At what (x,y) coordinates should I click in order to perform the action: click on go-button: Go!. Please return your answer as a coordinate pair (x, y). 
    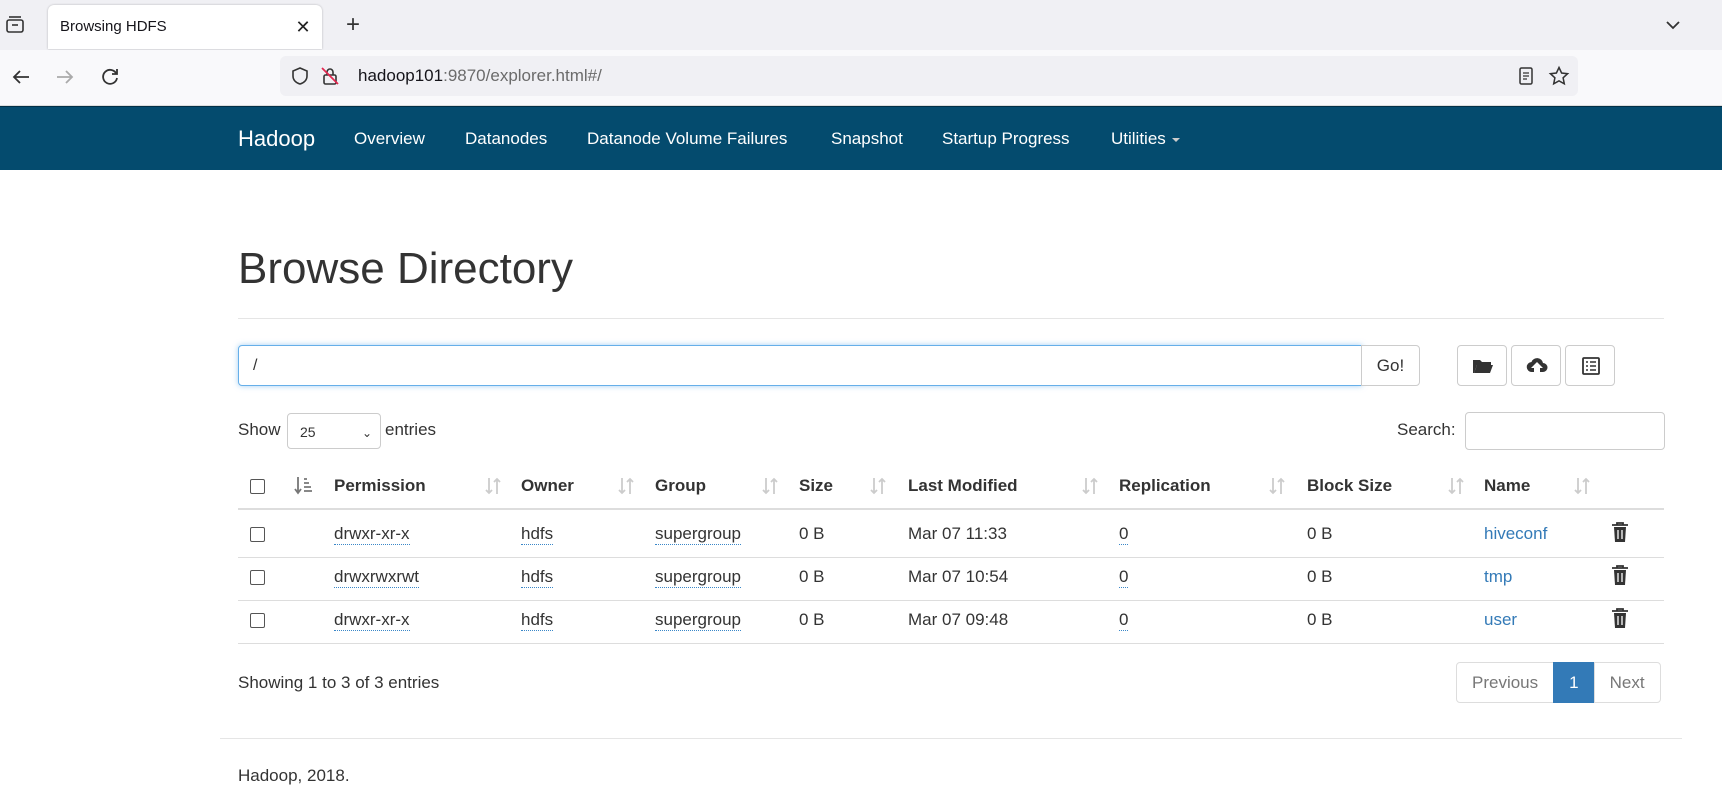
    Looking at the image, I should click on (1390, 365).